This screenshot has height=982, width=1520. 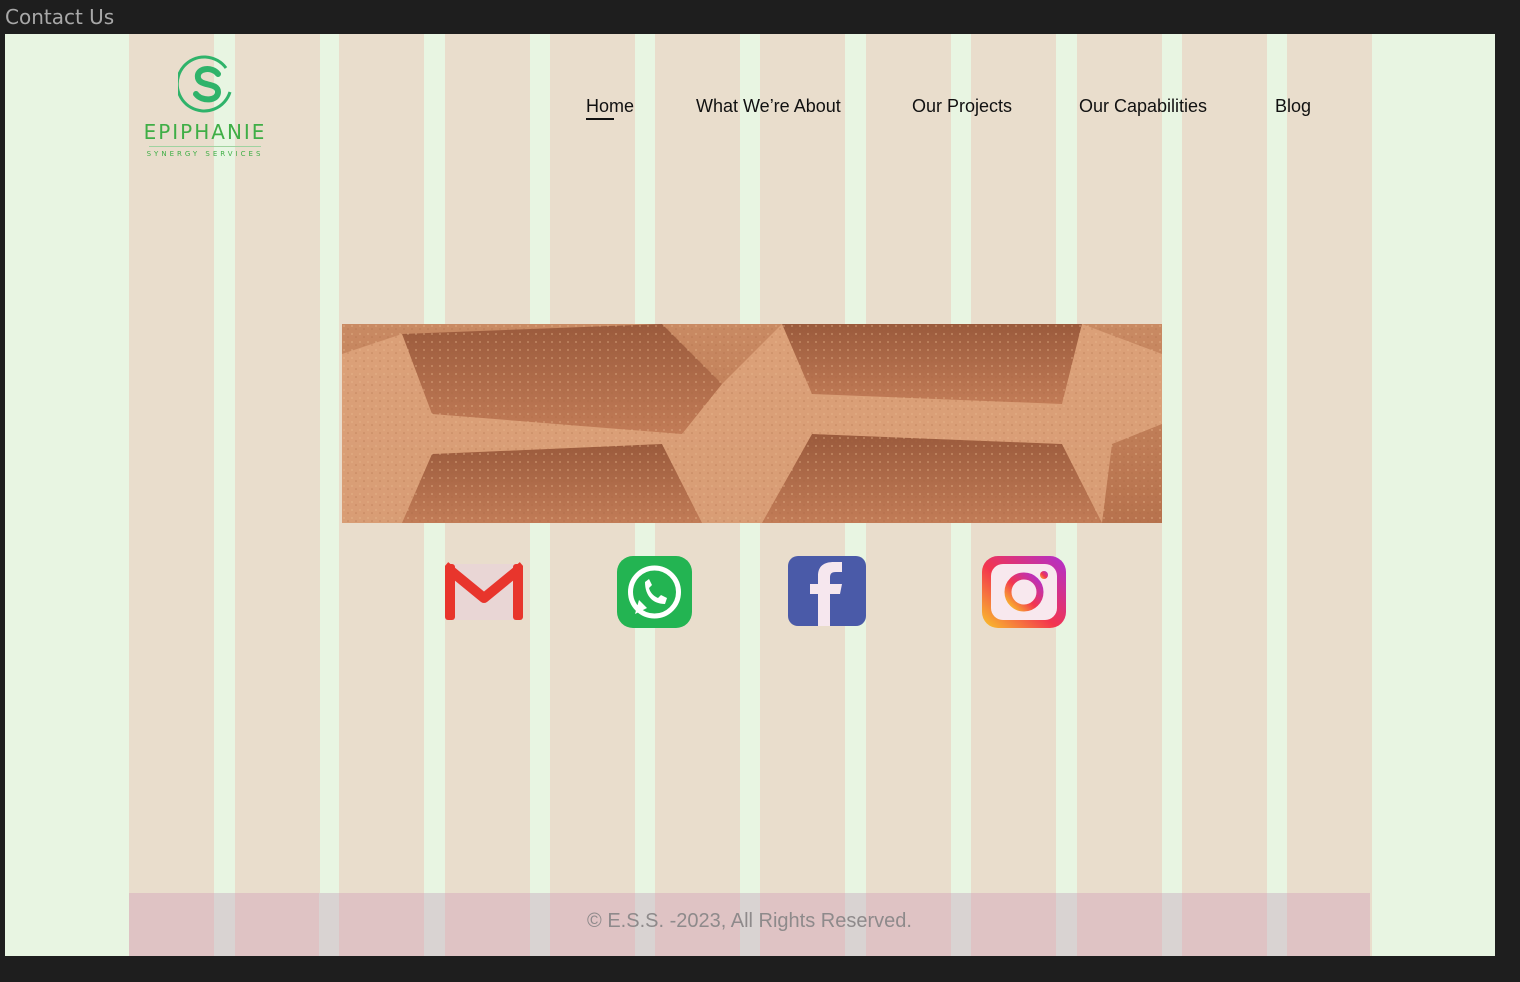 What do you see at coordinates (962, 106) in the screenshot?
I see `nav-our-projects: Our Projects` at bounding box center [962, 106].